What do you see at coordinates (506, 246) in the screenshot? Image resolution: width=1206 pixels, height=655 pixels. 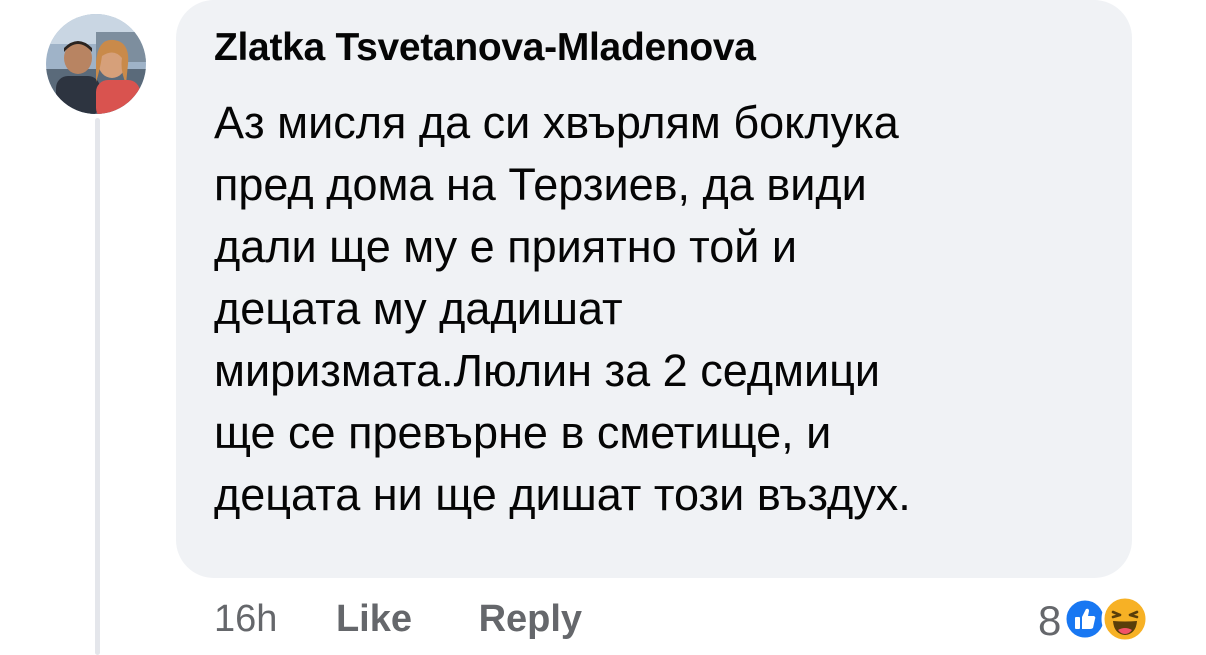 I see `comment-text-line: дали ще му е приятно той и` at bounding box center [506, 246].